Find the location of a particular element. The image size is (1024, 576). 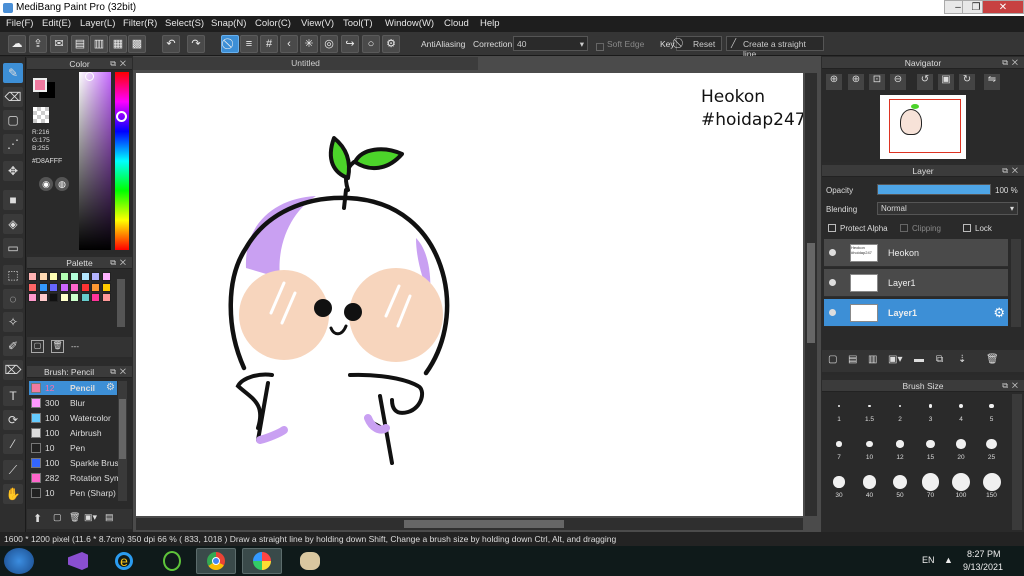

menu-select: Select(S) is located at coordinates (184, 23).